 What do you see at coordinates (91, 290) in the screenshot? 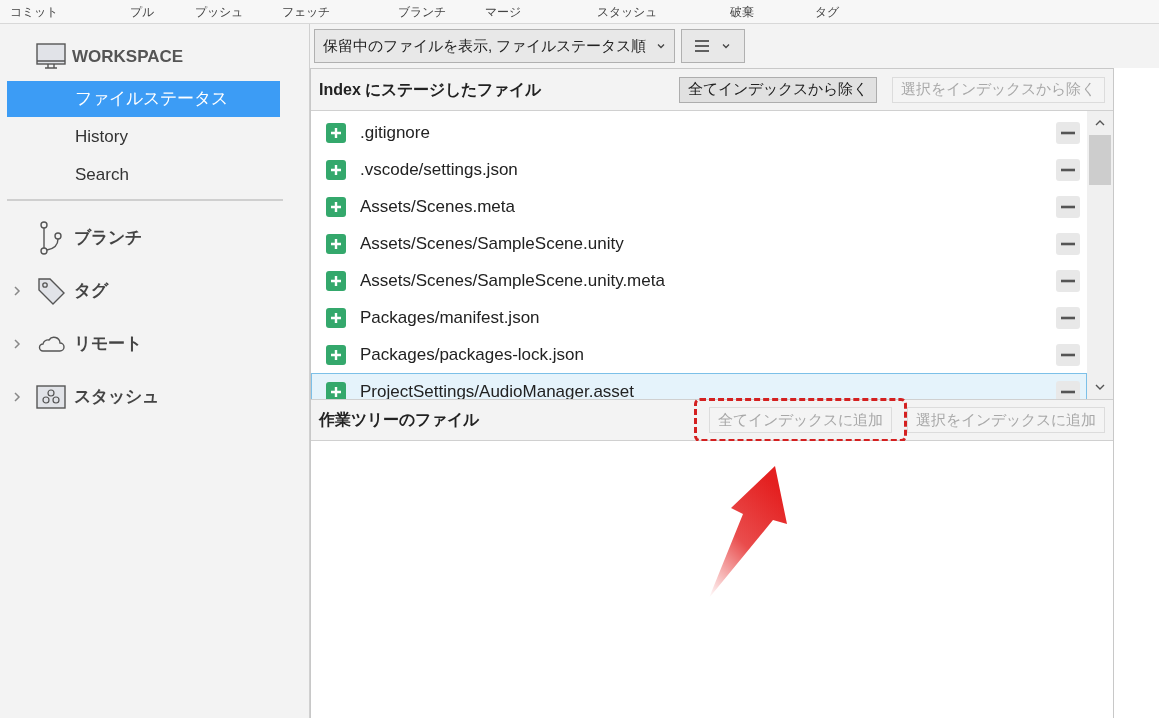
I see `sidebar-section: タグ` at bounding box center [91, 290].